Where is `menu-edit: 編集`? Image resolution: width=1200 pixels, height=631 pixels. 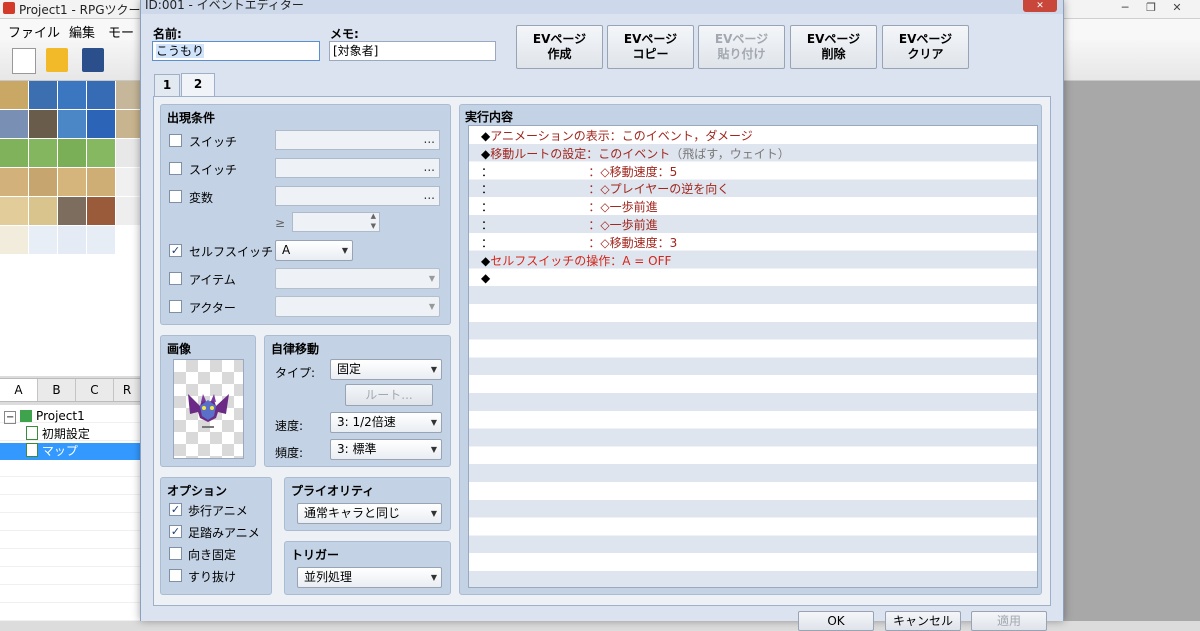 menu-edit: 編集 is located at coordinates (82, 31).